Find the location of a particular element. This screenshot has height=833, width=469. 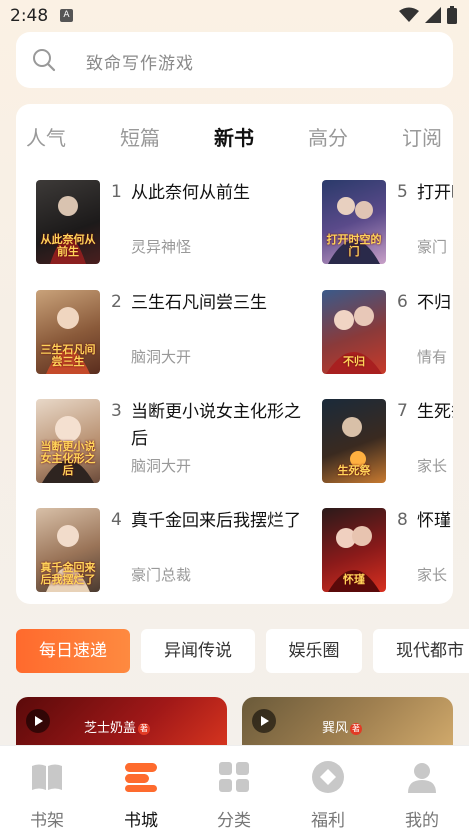

tab-high-score: 高分 is located at coordinates (328, 136).